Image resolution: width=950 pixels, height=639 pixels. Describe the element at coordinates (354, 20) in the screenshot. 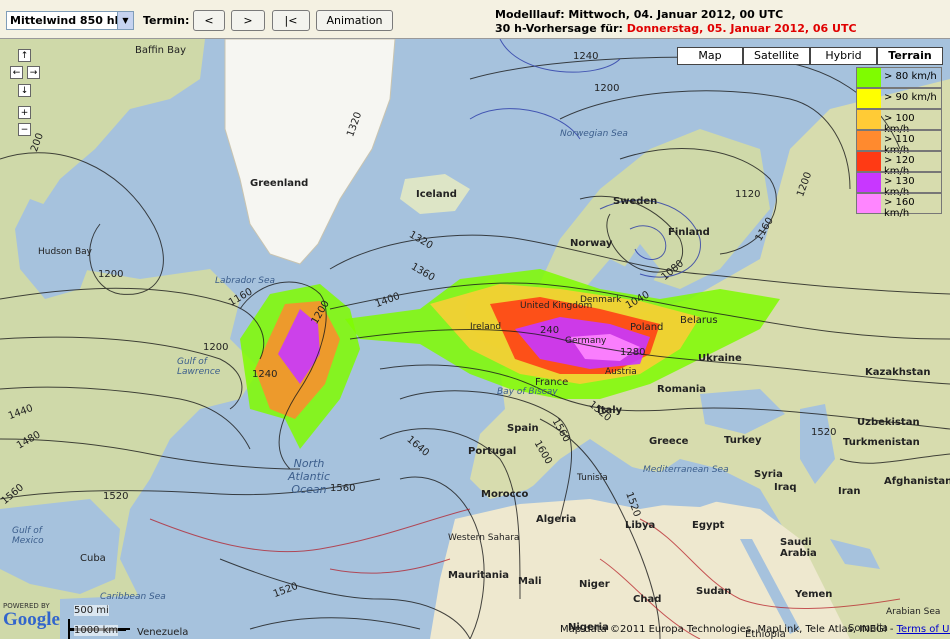

I see `animation-button: Animation` at that location.